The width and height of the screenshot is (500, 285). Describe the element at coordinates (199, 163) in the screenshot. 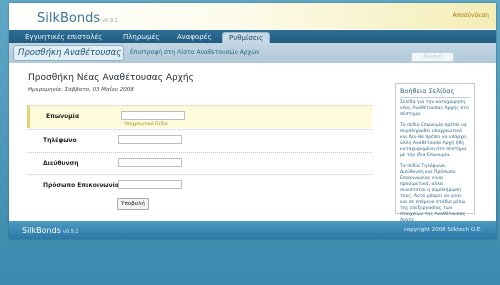

I see `form-row-address: Διεύθυνση` at that location.